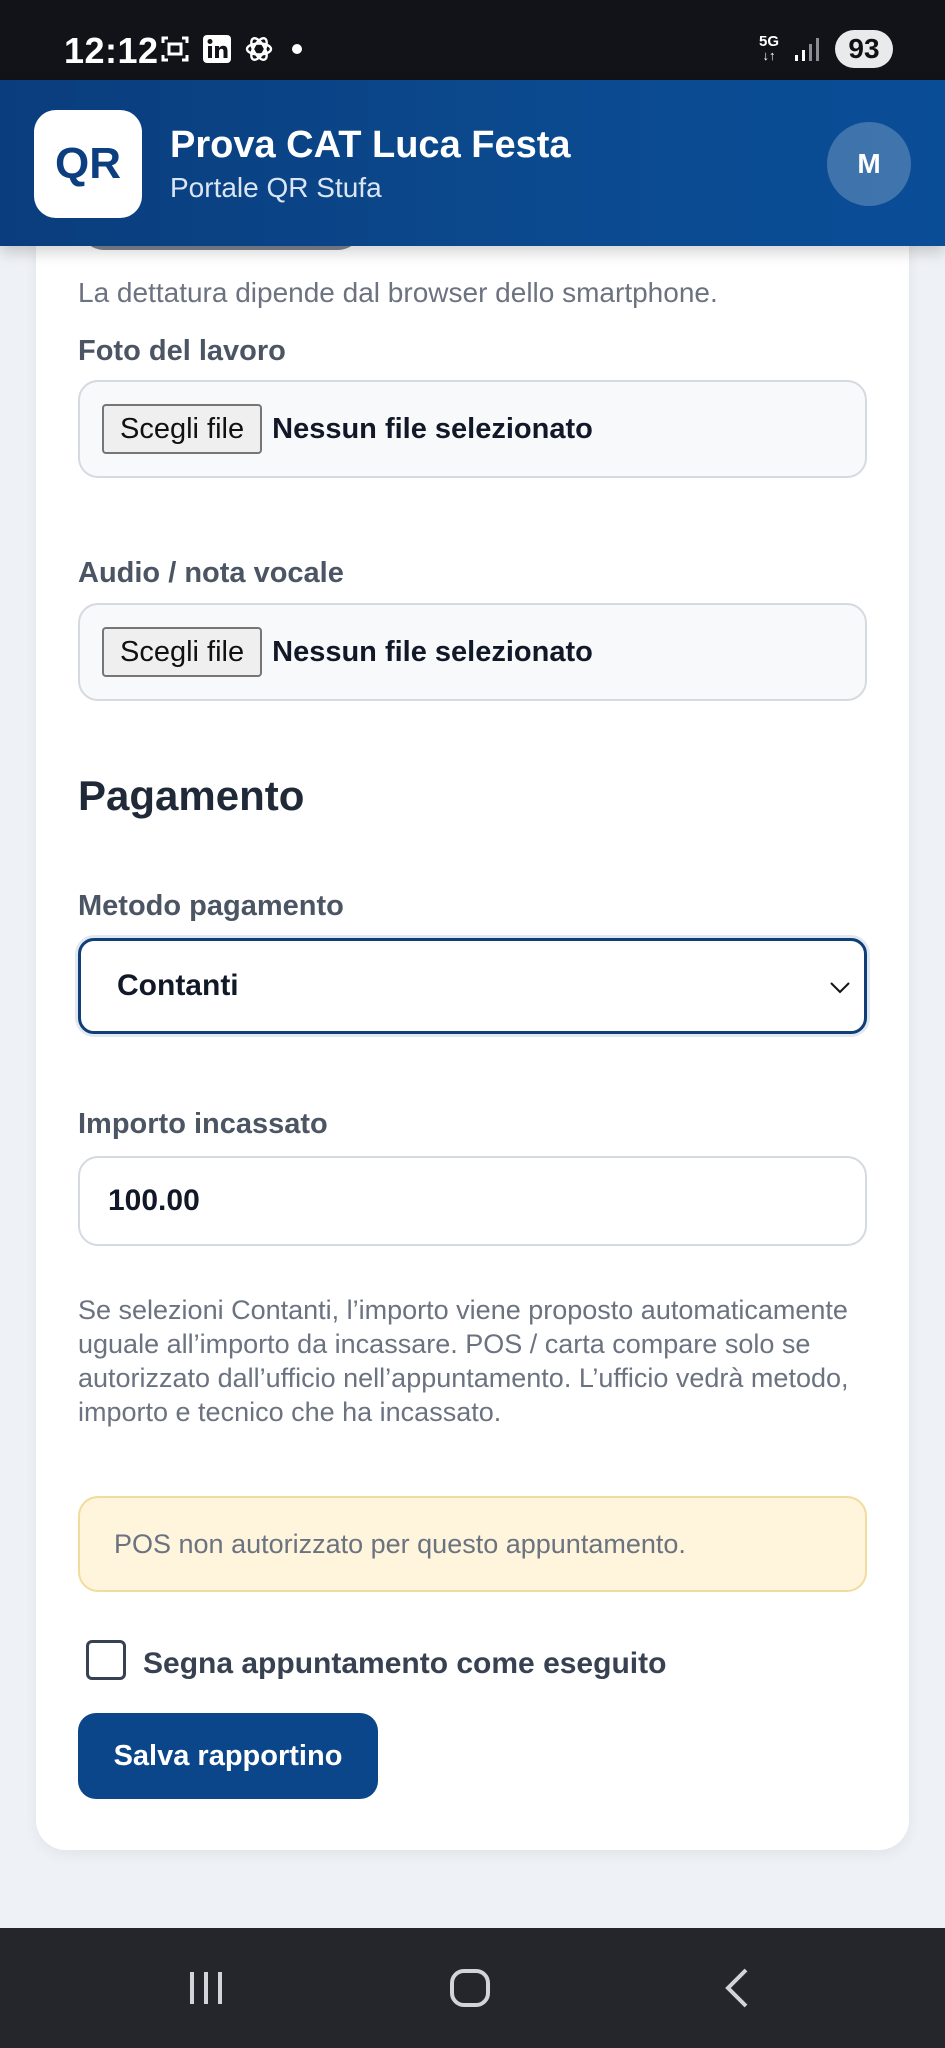 The height and width of the screenshot is (2048, 945). I want to click on photo-file-status: Nessun file selezionato, so click(432, 428).